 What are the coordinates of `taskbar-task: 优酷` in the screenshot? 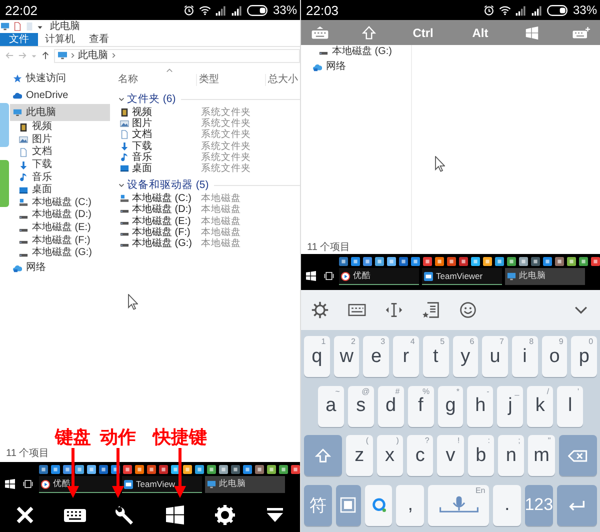 It's located at (379, 276).